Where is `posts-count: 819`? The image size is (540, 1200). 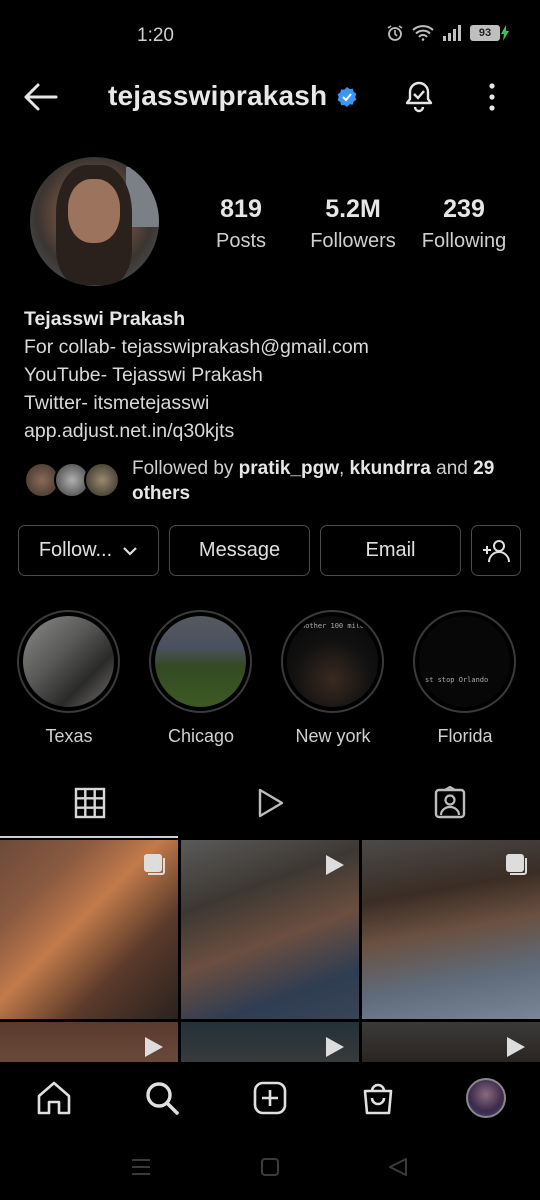
posts-count: 819 is located at coordinates (241, 209).